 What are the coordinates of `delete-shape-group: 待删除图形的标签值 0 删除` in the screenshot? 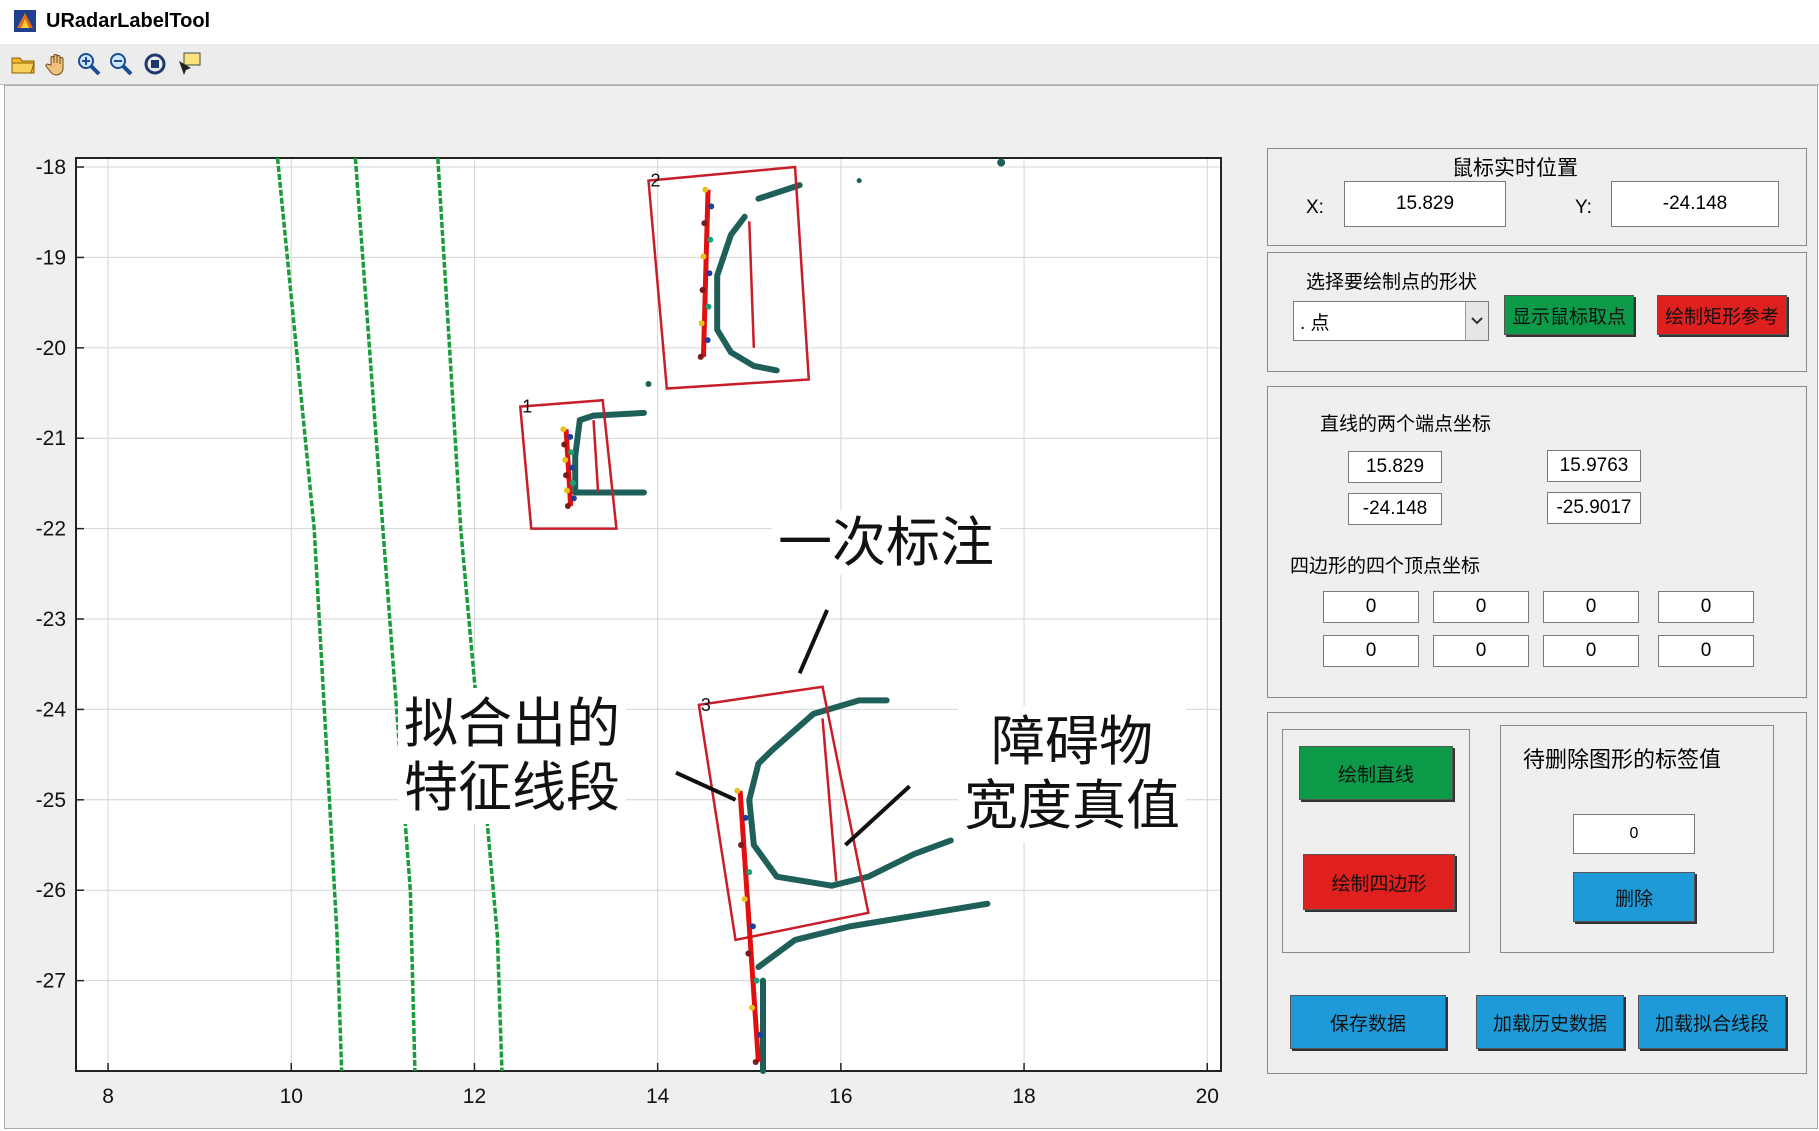 It's located at (1637, 839).